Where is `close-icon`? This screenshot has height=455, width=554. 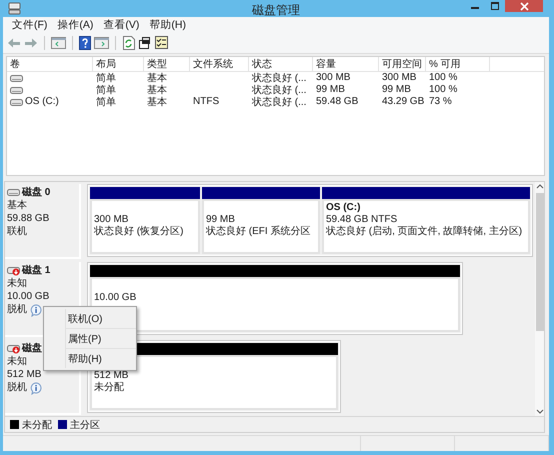
close-icon is located at coordinates (524, 6).